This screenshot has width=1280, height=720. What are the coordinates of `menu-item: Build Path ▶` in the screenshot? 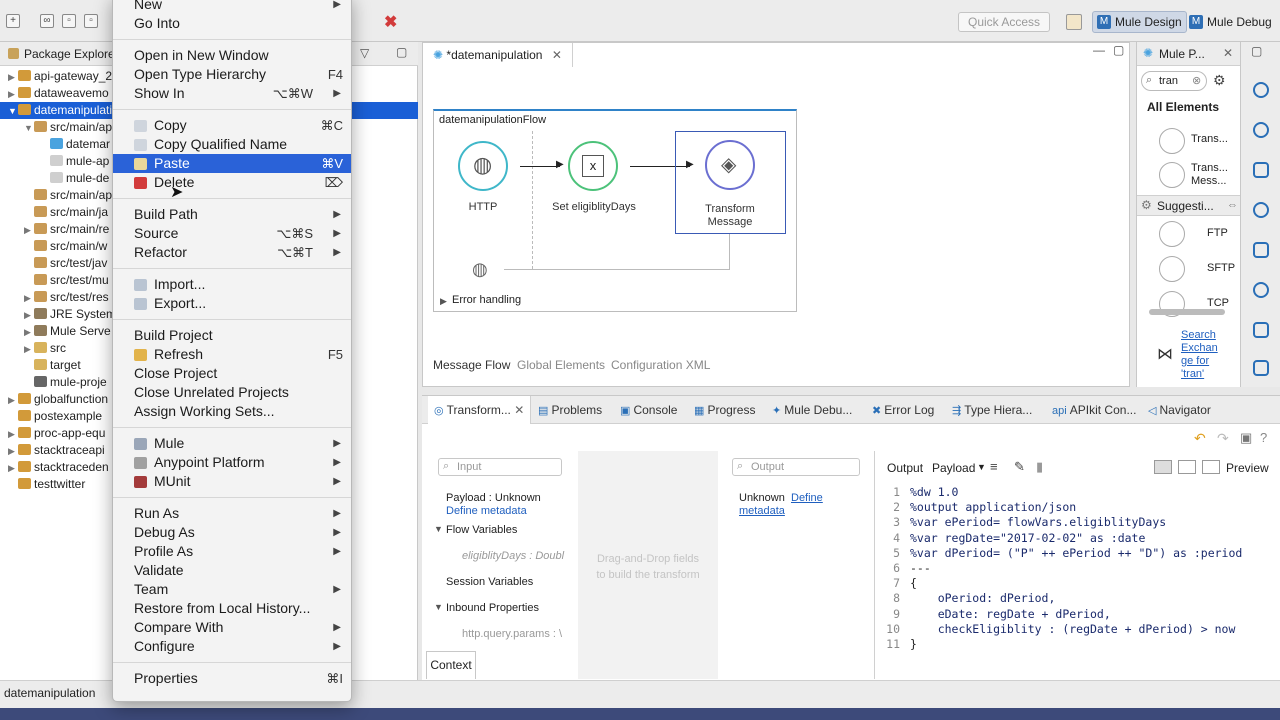 It's located at (232, 214).